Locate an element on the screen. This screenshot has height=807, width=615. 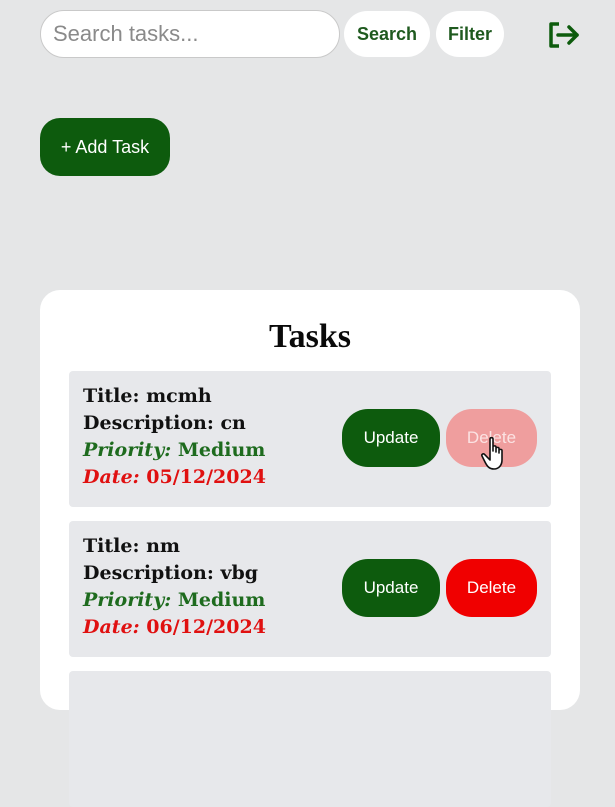
task-description-value: cn is located at coordinates (233, 423).